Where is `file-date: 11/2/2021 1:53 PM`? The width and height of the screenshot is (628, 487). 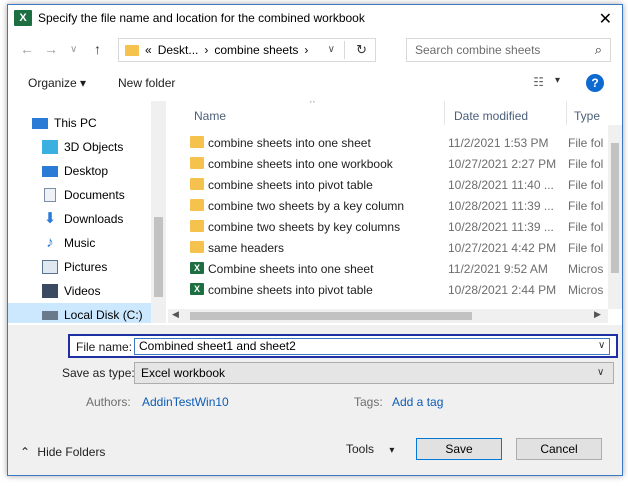
file-date: 11/2/2021 1:53 PM is located at coordinates (498, 143).